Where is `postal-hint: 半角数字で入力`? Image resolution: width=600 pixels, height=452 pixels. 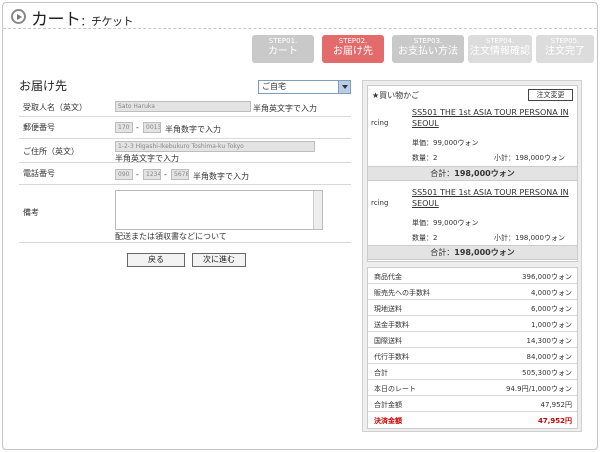
postal-hint: 半角数字で入力 is located at coordinates (193, 129).